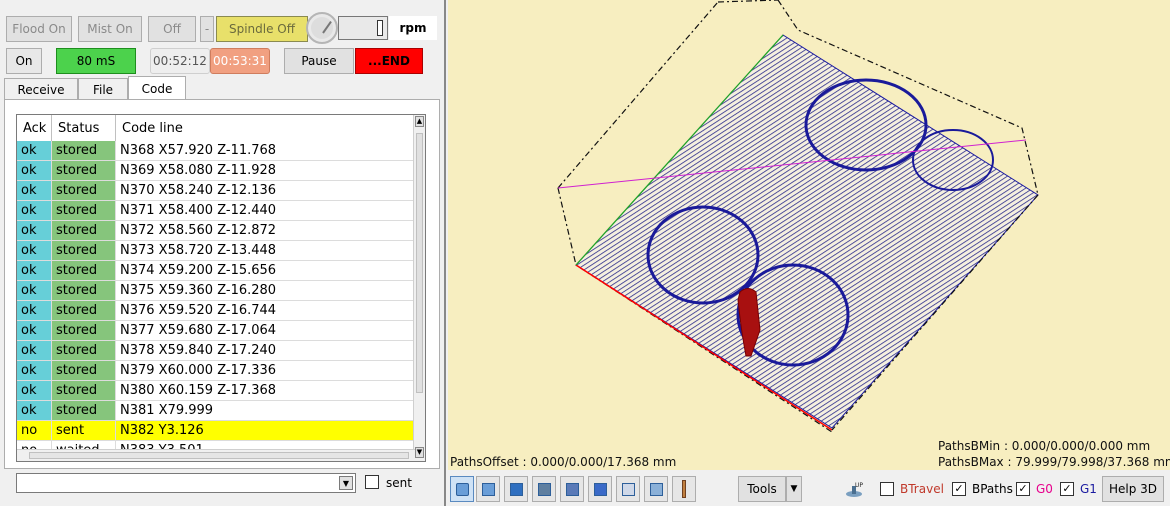  I want to click on view-iso-icon, so click(462, 489).